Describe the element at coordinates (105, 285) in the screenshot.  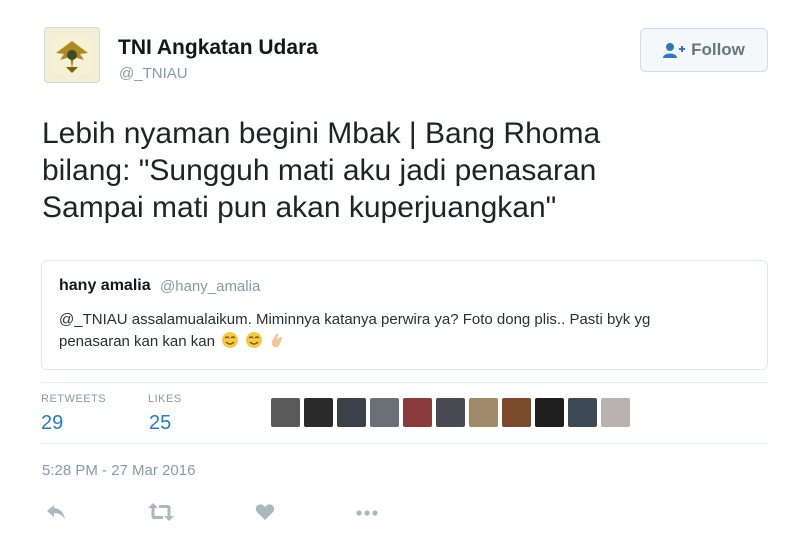
I see `quoted-tweet-name: hany amalia` at that location.